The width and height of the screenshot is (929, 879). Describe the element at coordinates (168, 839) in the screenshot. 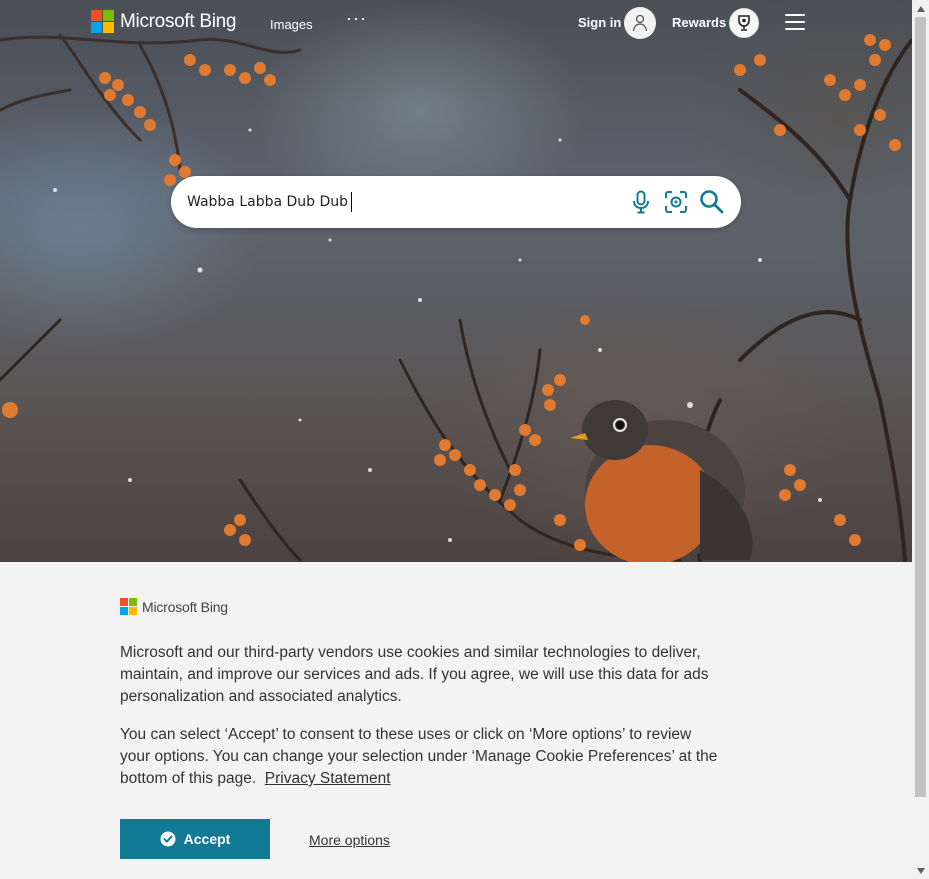

I see `checkmark-circle-icon` at that location.